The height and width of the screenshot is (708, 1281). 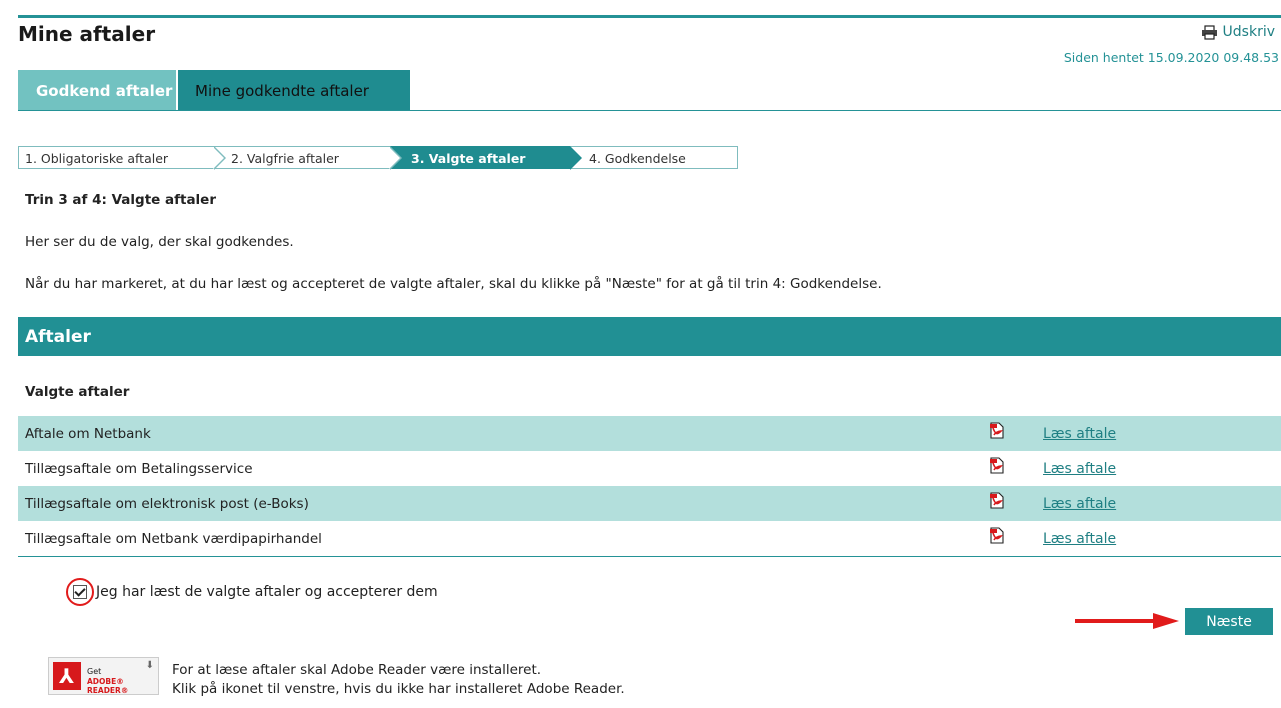 What do you see at coordinates (67, 676) in the screenshot?
I see `adobe-logo-icon: ⅄` at bounding box center [67, 676].